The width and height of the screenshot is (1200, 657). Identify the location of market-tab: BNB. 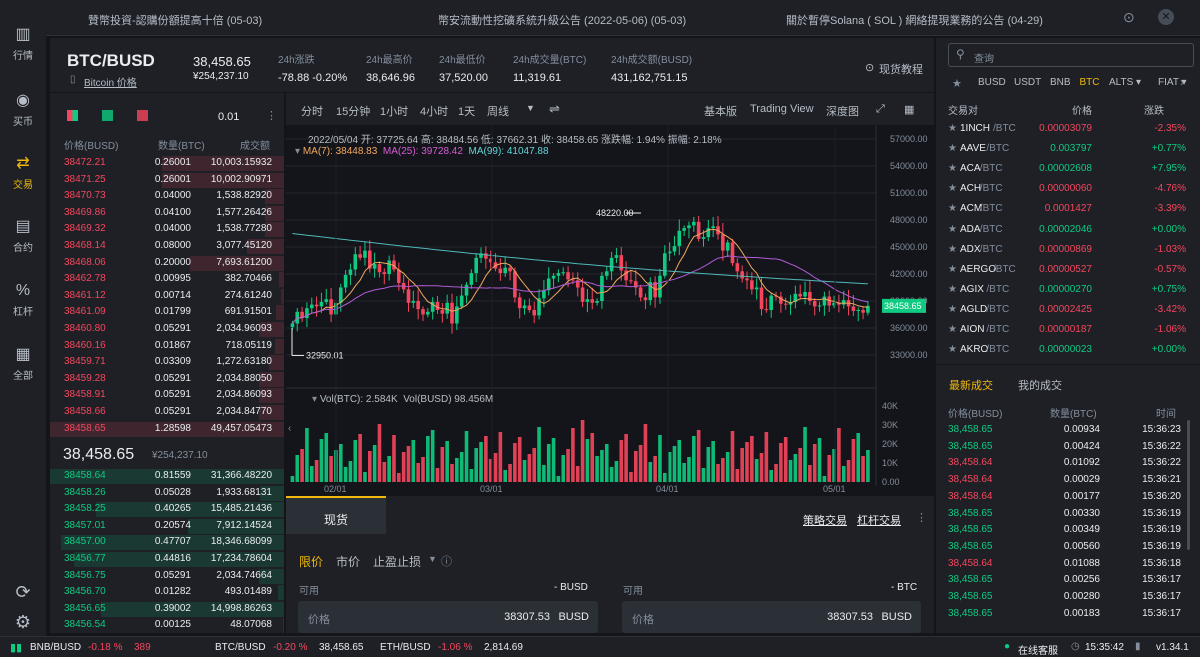
(1060, 82).